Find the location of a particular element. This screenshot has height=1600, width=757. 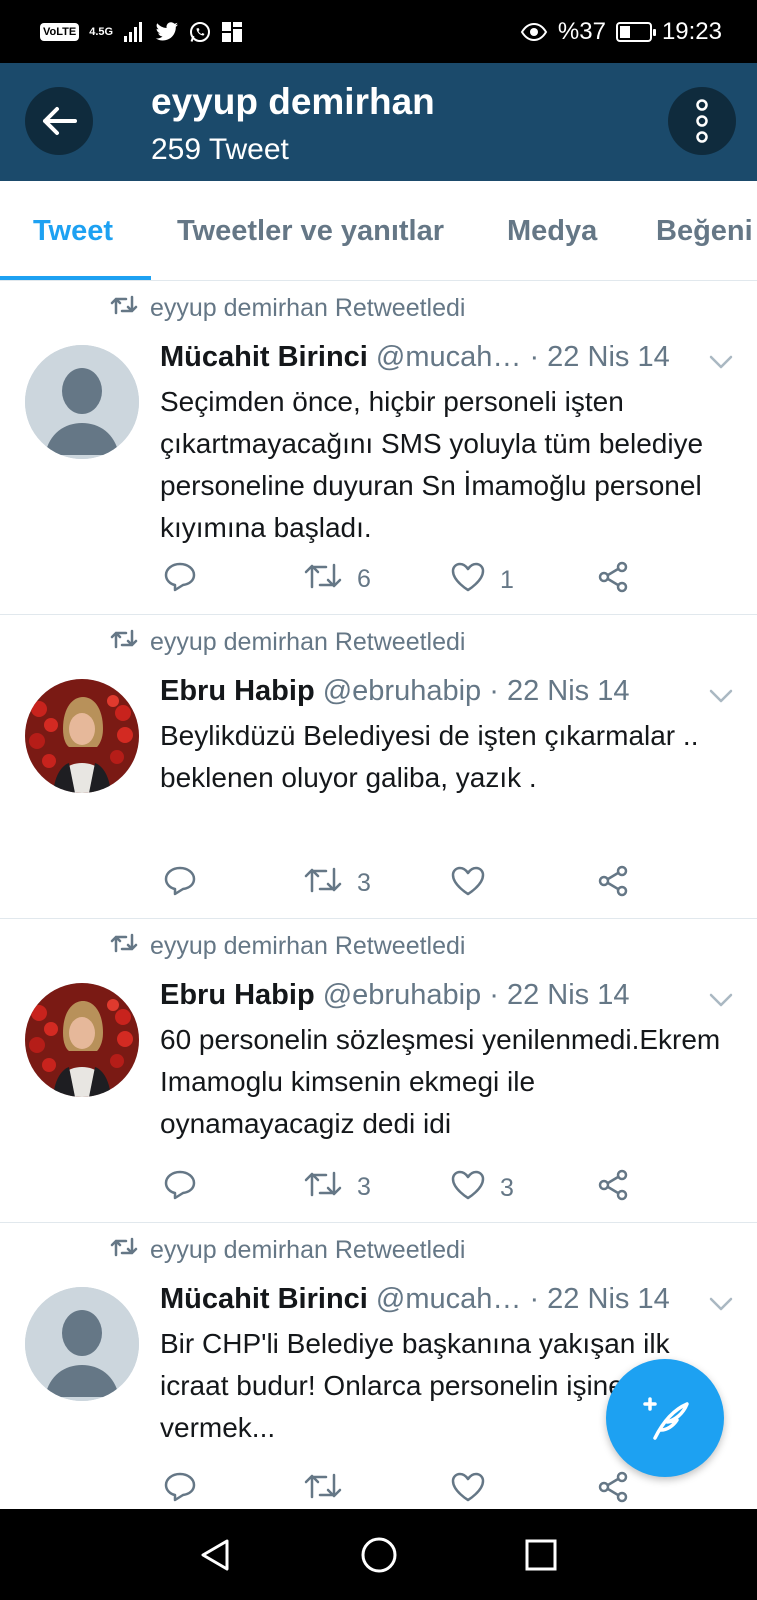

like-button: 1 is located at coordinates (482, 580).